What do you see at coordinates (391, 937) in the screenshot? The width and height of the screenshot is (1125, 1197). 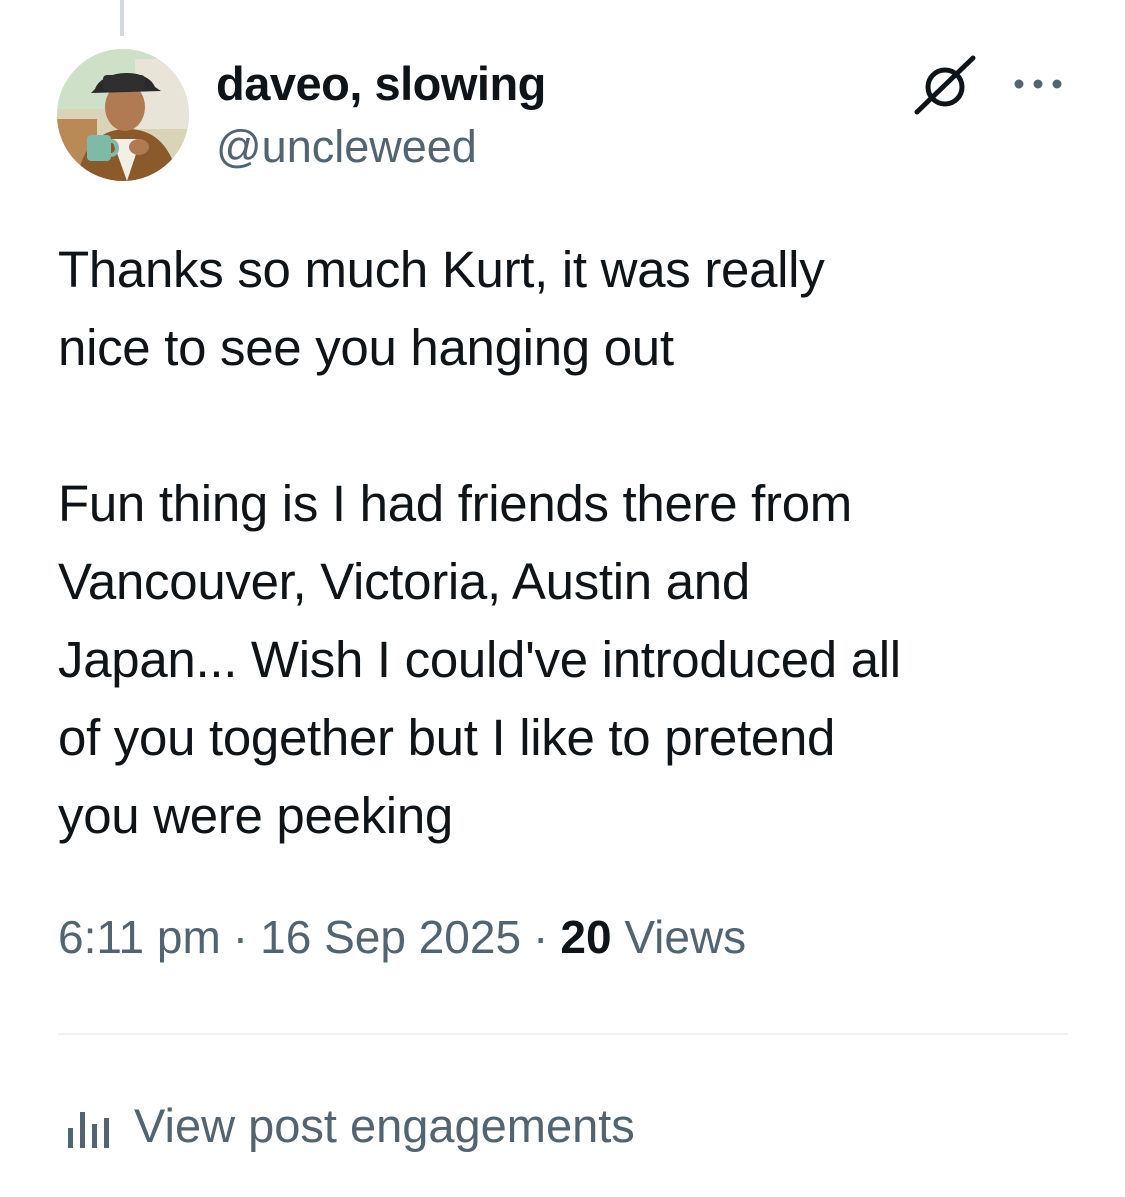 I see `tweet-date: 16 Sep 2025` at bounding box center [391, 937].